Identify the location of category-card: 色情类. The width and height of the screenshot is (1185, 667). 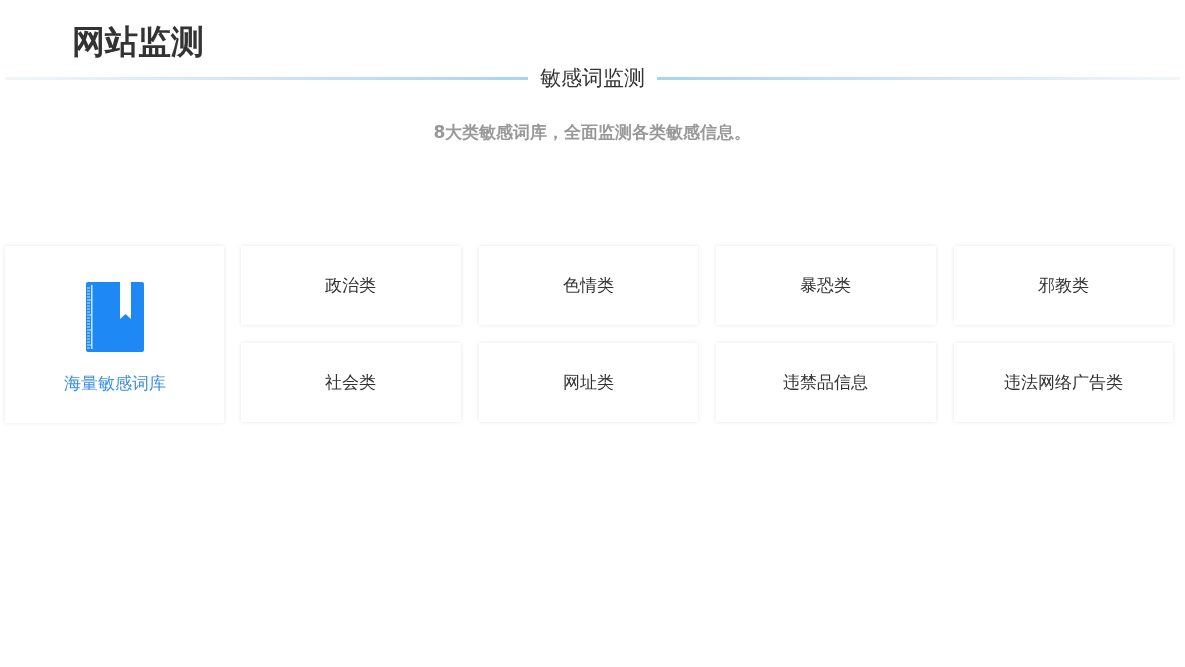
(588, 285).